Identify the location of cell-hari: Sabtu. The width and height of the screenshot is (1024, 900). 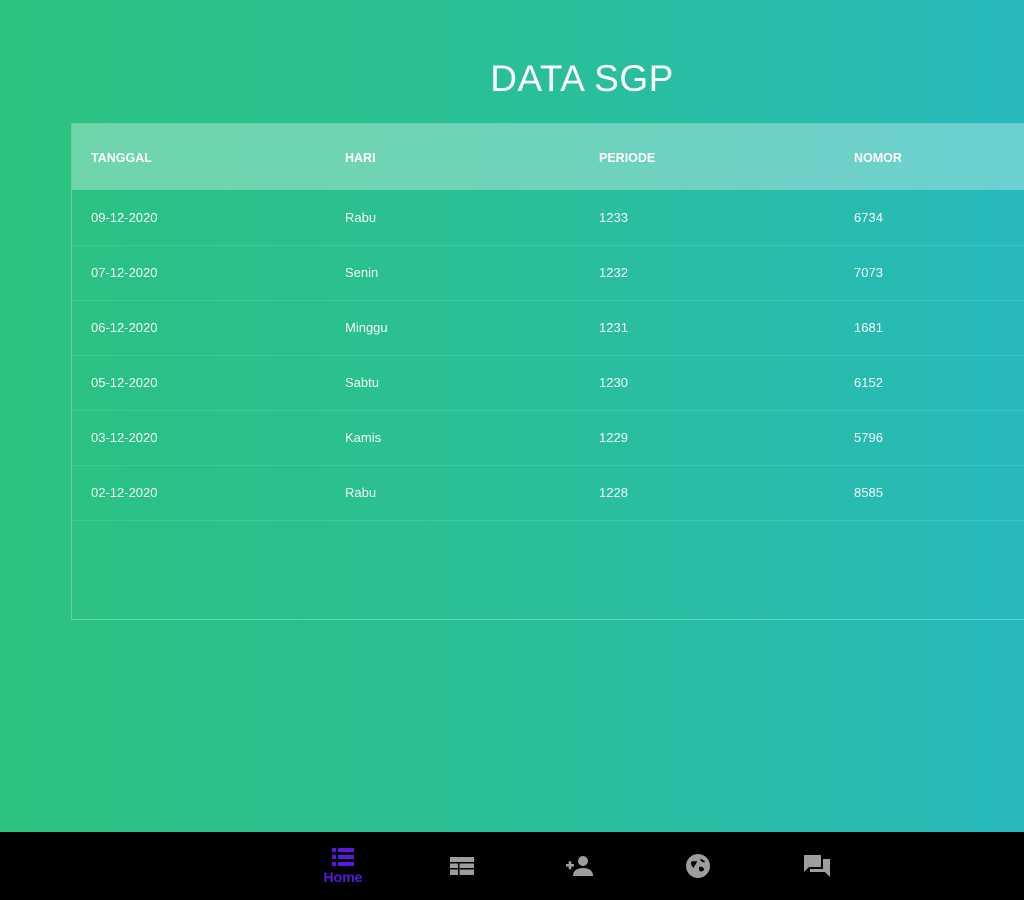
(362, 382).